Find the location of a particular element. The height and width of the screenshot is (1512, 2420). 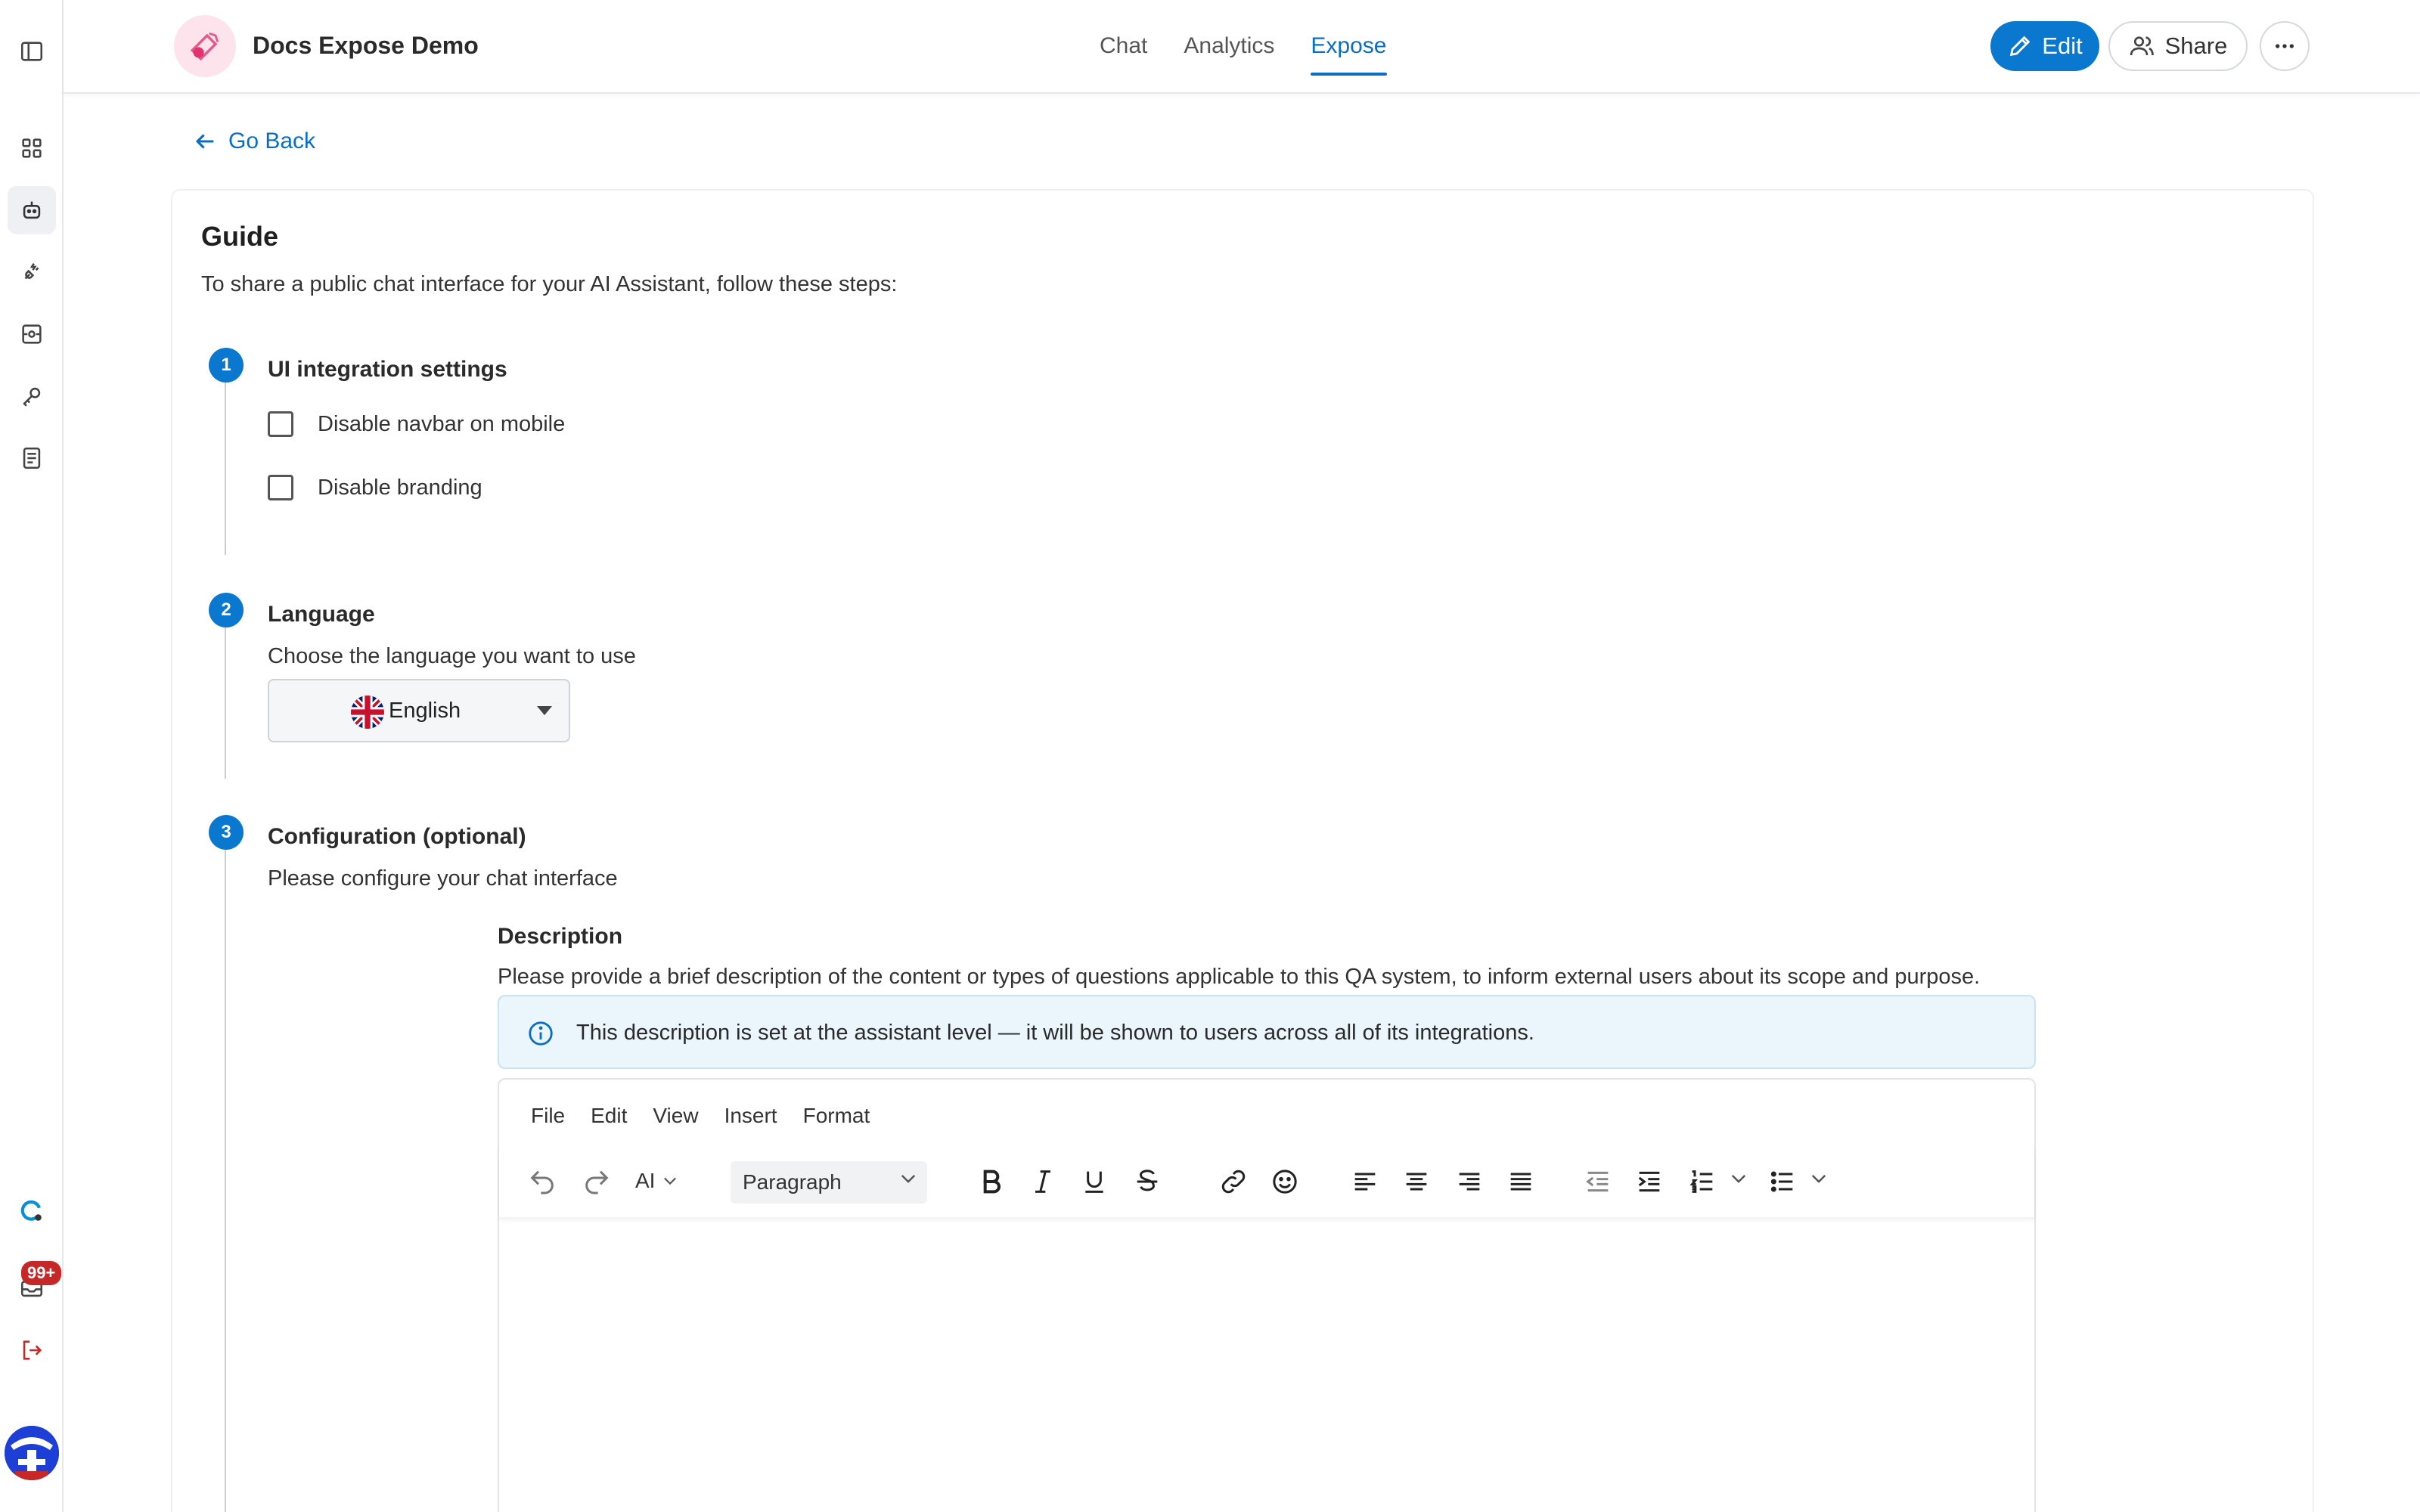

indent-icon is located at coordinates (1649, 1182).